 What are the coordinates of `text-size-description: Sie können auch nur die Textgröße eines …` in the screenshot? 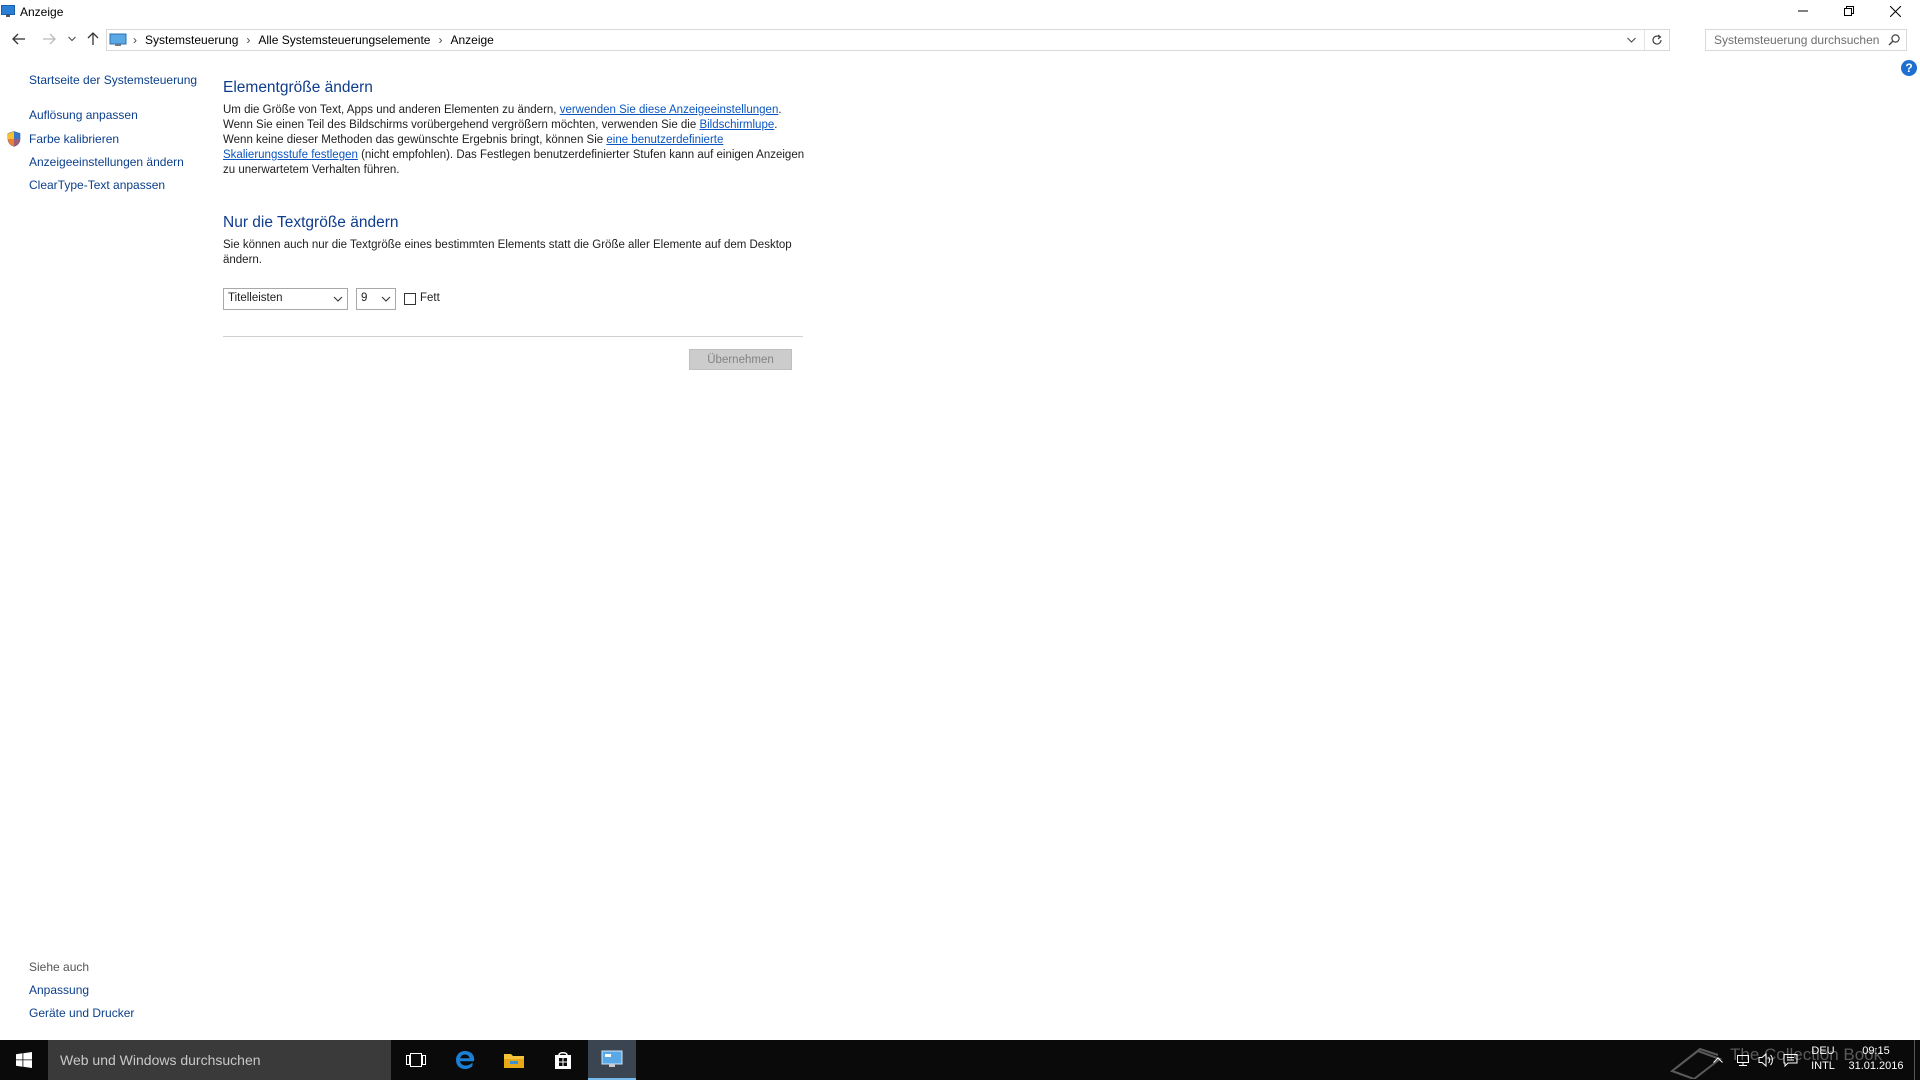 It's located at (507, 252).